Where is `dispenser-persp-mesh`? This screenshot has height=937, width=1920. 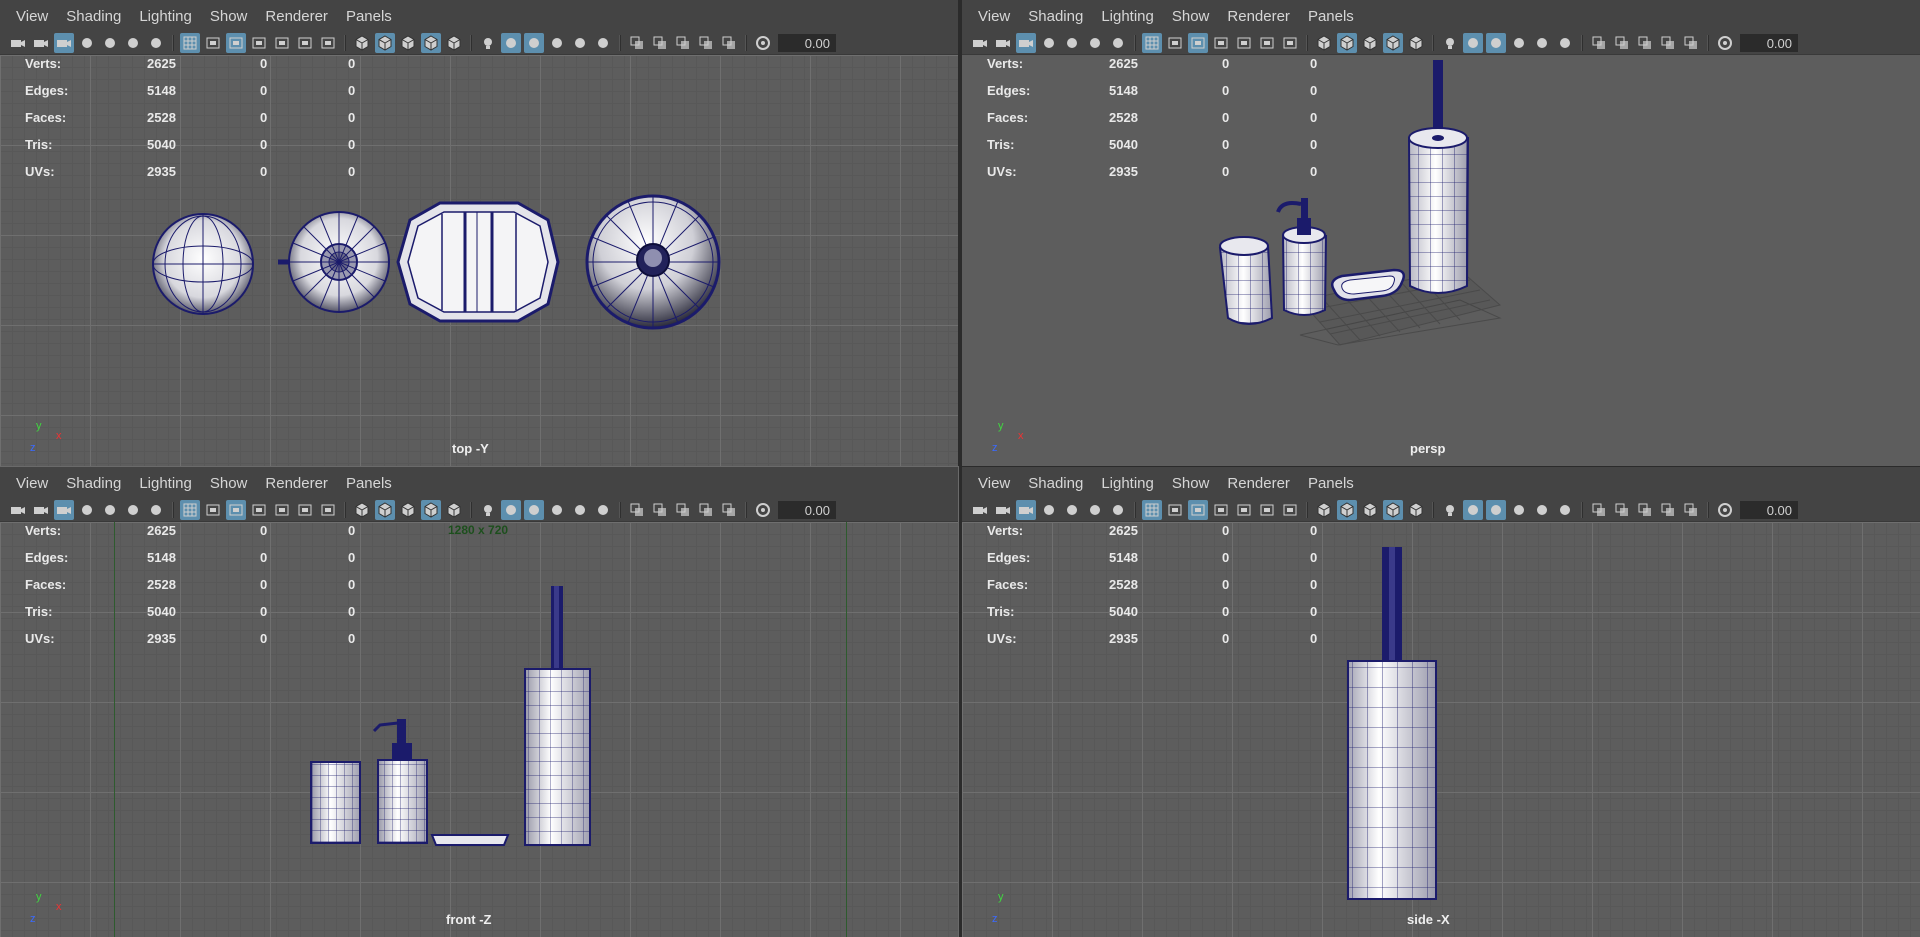
dispenser-persp-mesh is located at coordinates (1302, 257).